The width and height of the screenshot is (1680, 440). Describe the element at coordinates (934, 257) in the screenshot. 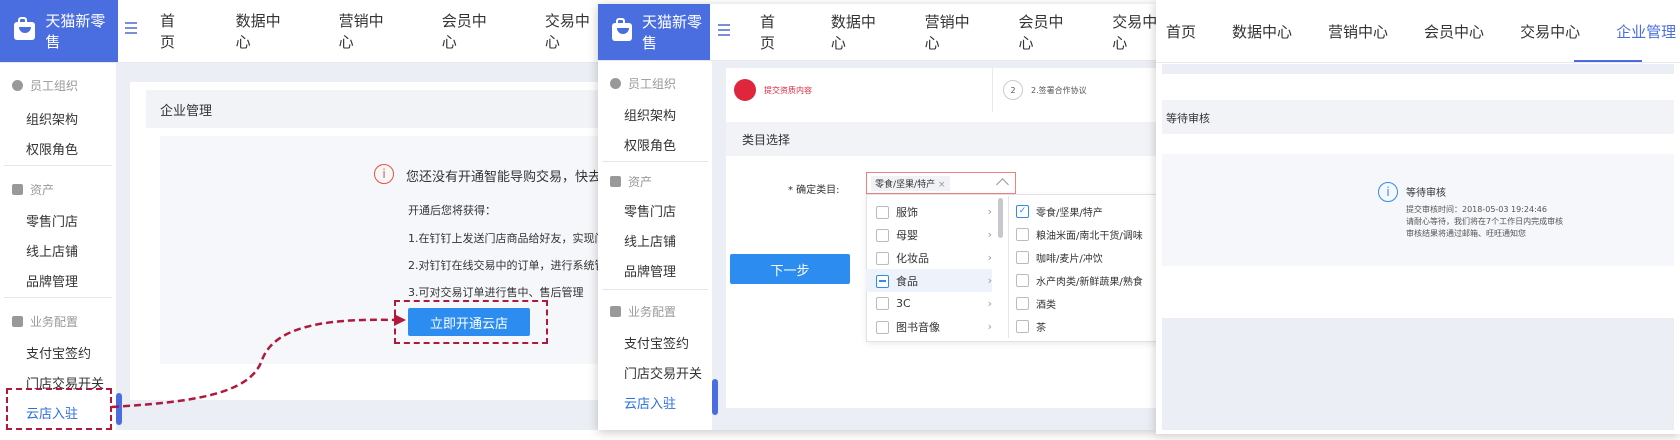

I see `category-item: 化妆品 ›` at that location.